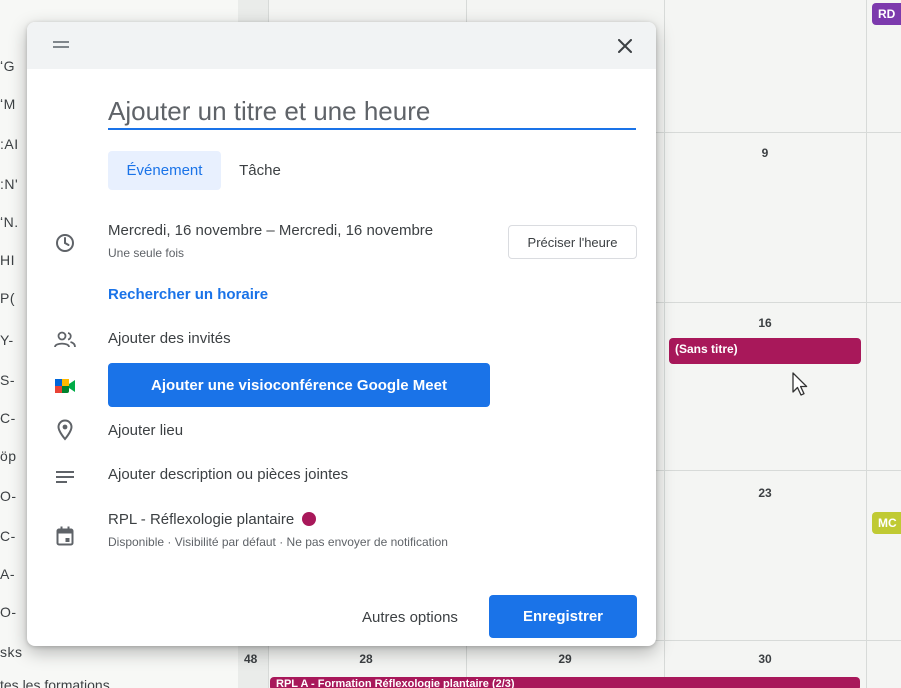  I want to click on sidebar-item: :AI, so click(15, 144).